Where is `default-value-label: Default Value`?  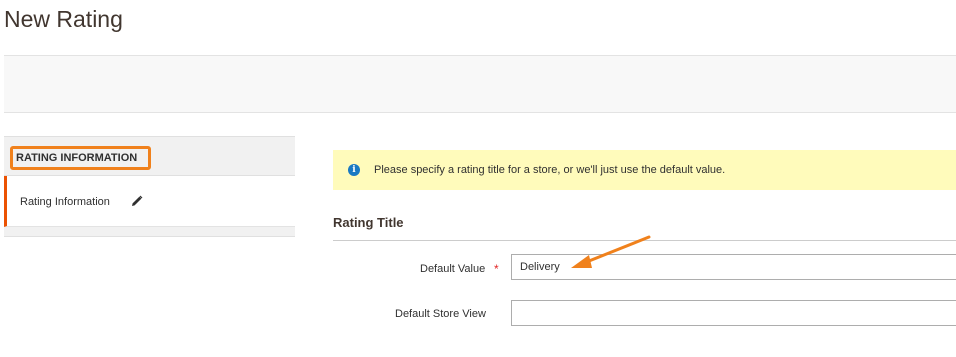
default-value-label: Default Value is located at coordinates (453, 269).